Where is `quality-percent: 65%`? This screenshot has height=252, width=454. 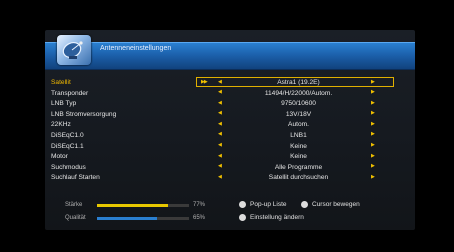
quality-percent: 65% is located at coordinates (199, 218).